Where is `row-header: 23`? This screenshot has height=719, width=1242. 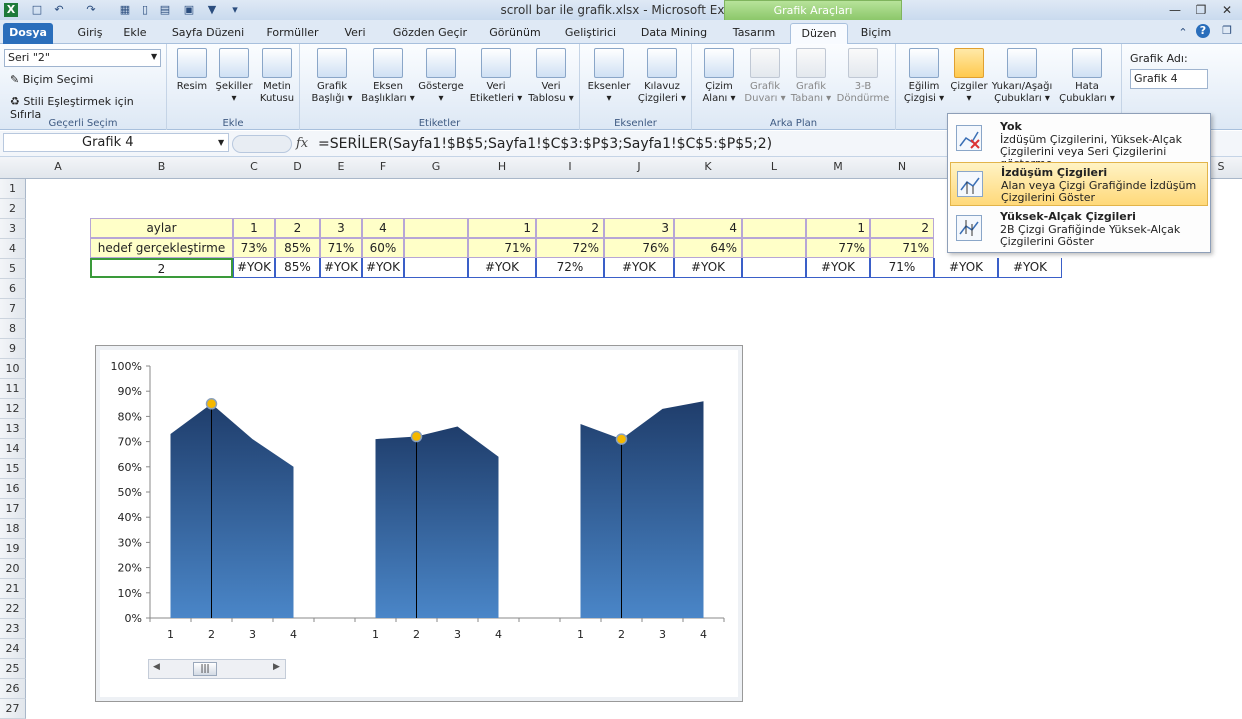
row-header: 23 is located at coordinates (13, 629).